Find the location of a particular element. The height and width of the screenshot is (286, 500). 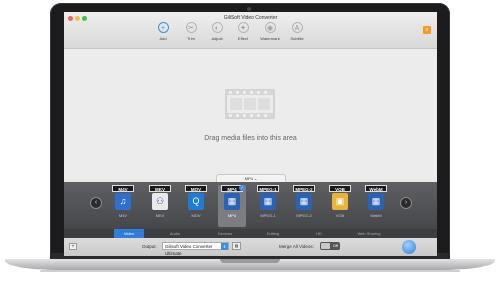

format-name: VOB is located at coordinates (340, 215).